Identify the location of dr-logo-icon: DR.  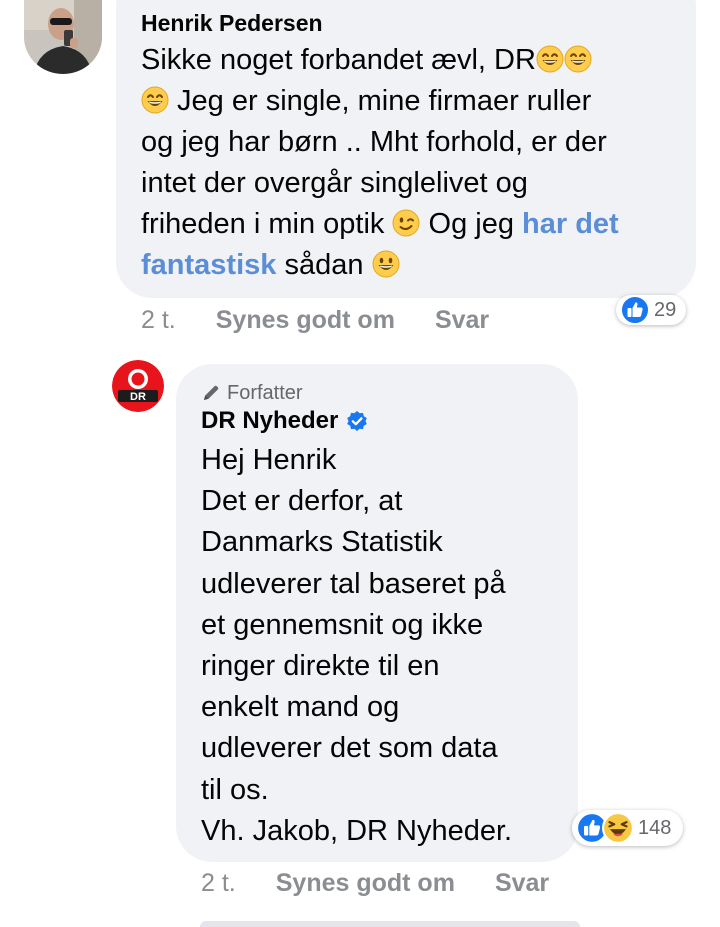
(138, 386).